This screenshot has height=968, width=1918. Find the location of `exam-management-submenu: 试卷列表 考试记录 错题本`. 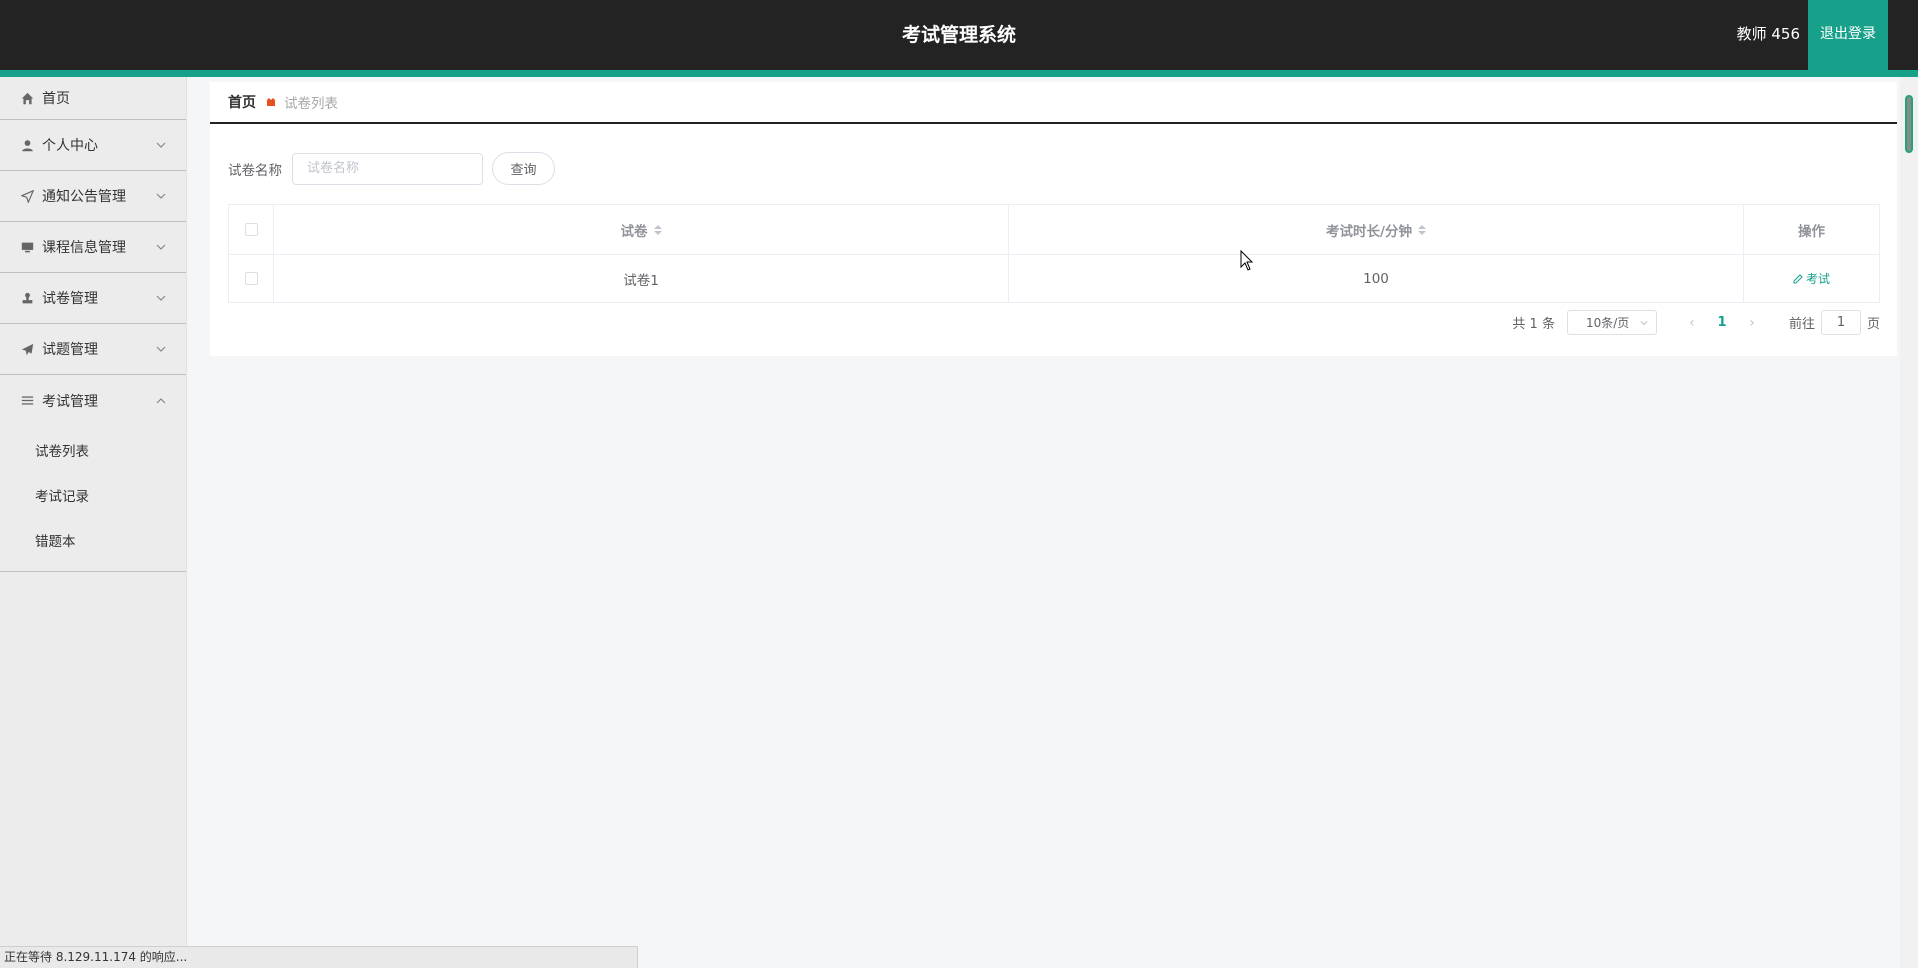

exam-management-submenu: 试卷列表 考试记录 错题本 is located at coordinates (93, 499).